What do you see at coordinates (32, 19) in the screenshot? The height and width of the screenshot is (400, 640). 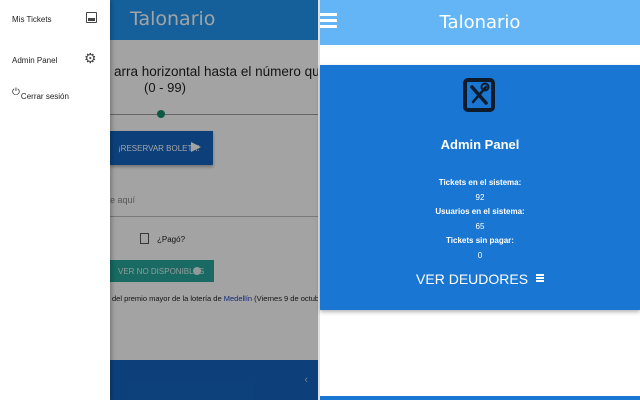 I see `drawer-item-my-tickets: Mis Tickets` at bounding box center [32, 19].